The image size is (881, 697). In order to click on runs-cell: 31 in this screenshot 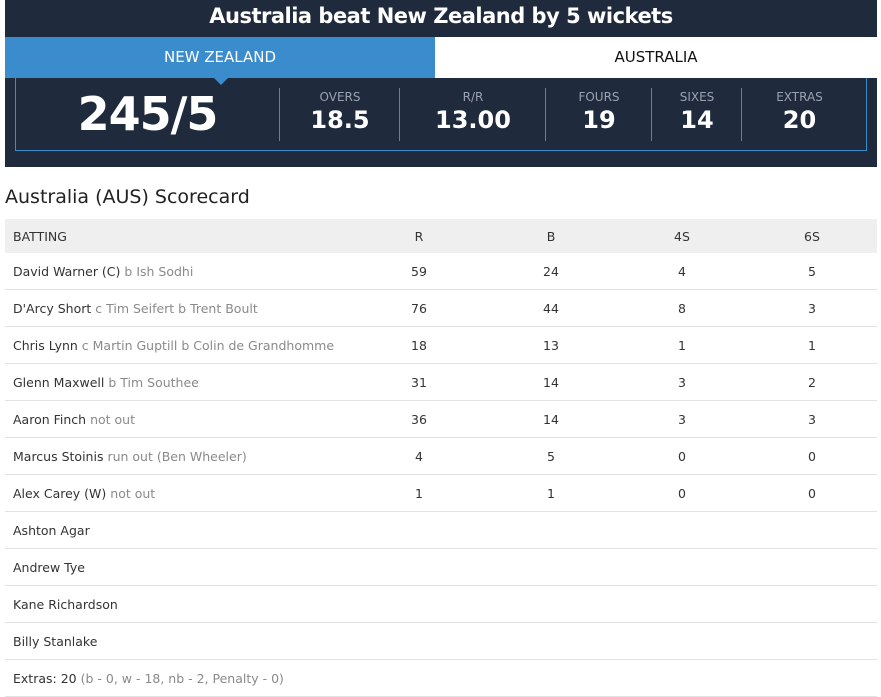, I will do `click(419, 382)`.